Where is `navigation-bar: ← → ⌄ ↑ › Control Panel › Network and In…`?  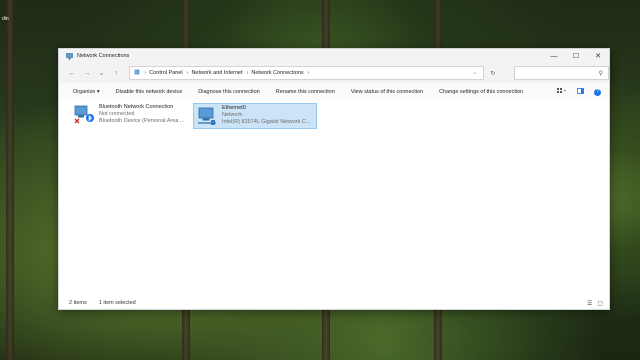 navigation-bar: ← → ⌄ ↑ › Control Panel › Network and In… is located at coordinates (334, 73).